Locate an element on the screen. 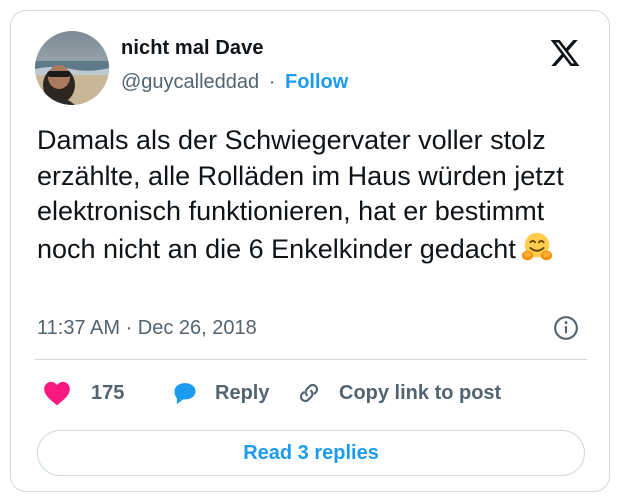 The image size is (620, 502). tweet-timestamp: 11:37 AM · Dec 26, 2018 is located at coordinates (147, 328).